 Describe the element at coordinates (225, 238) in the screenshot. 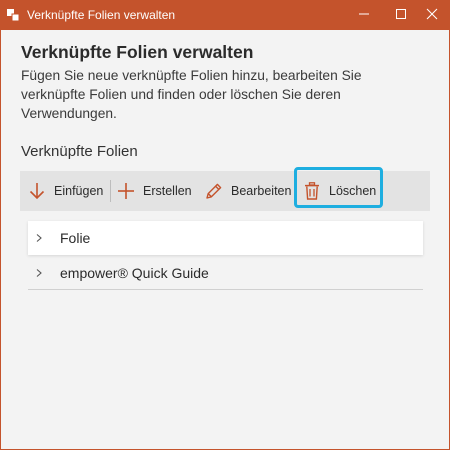

I see `list-item: Folie` at that location.